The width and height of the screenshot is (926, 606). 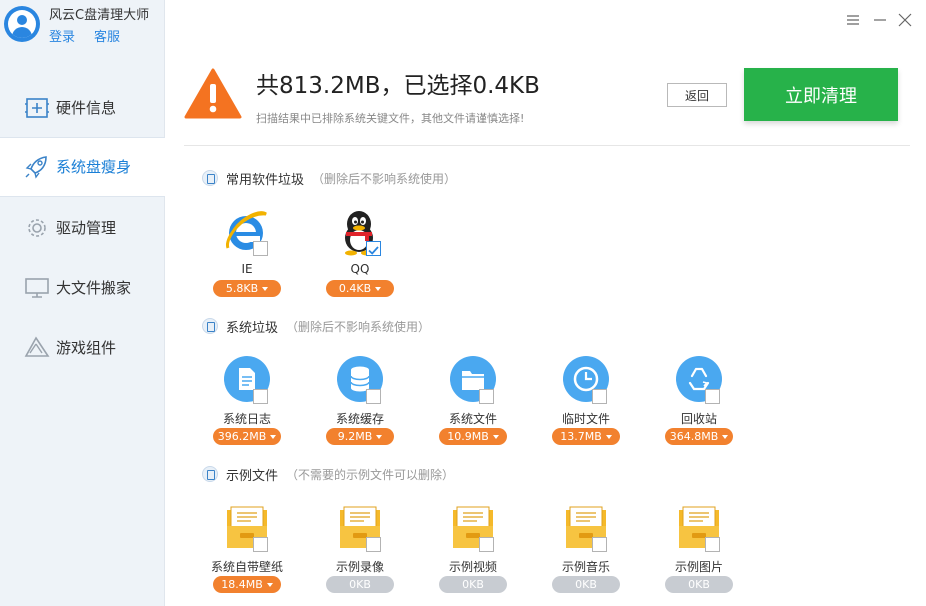 I want to click on sidebar-item-hardware: 硬件信息, so click(x=82, y=108).